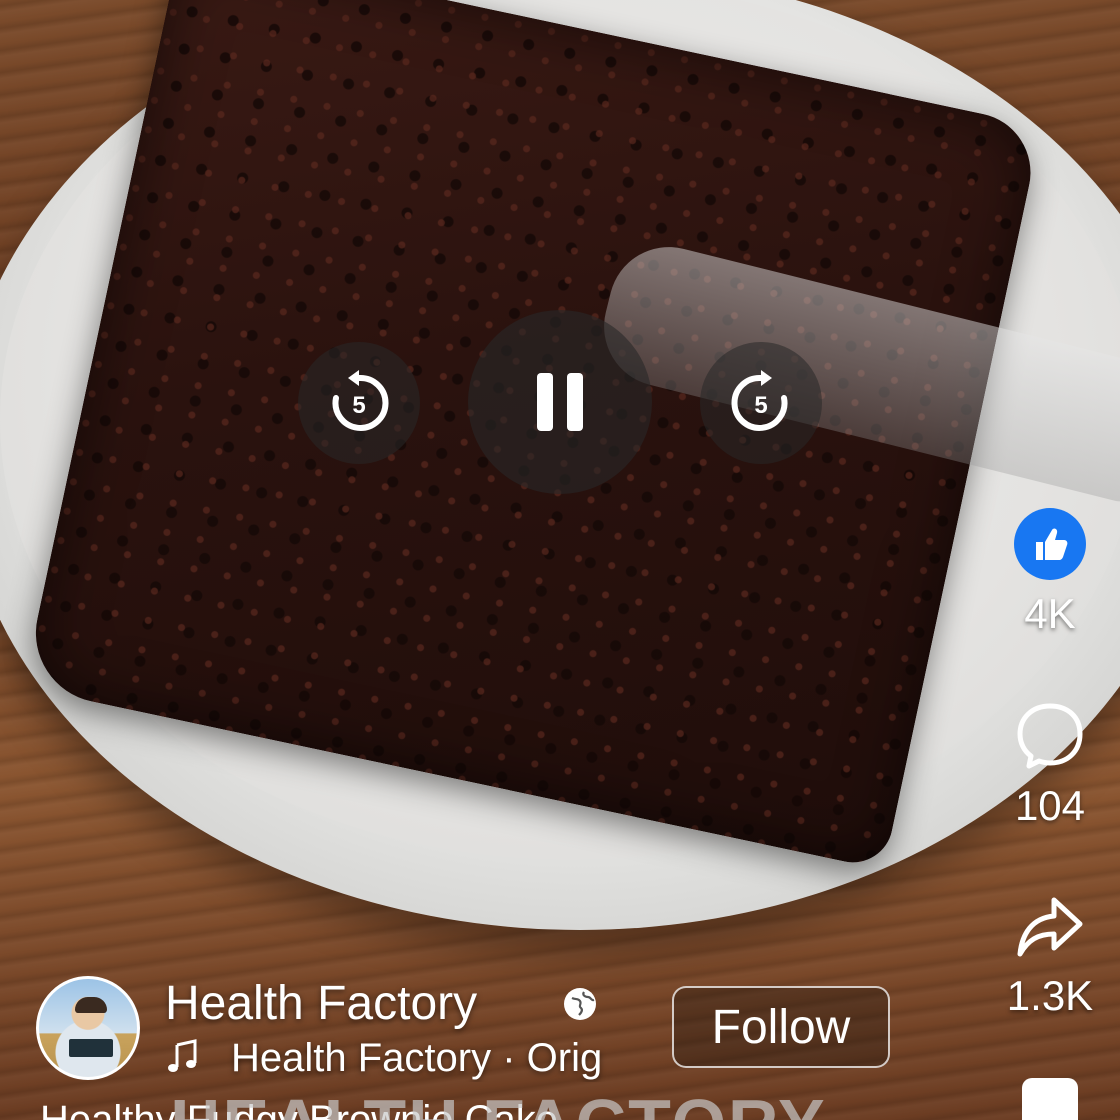  Describe the element at coordinates (91, 1005) in the screenshot. I see `avatar-hair` at that location.